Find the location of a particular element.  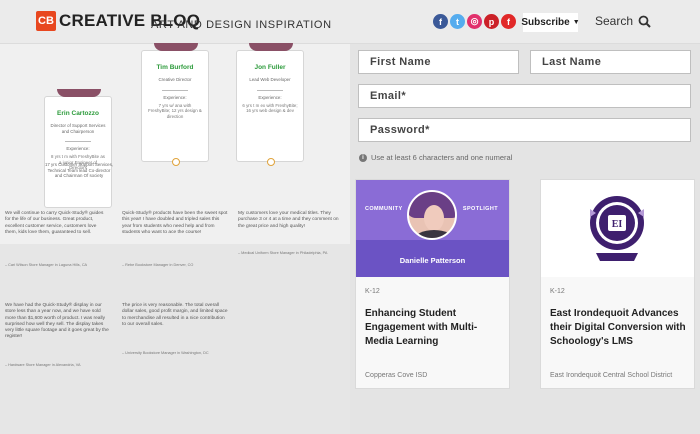

search-icon is located at coordinates (644, 21).